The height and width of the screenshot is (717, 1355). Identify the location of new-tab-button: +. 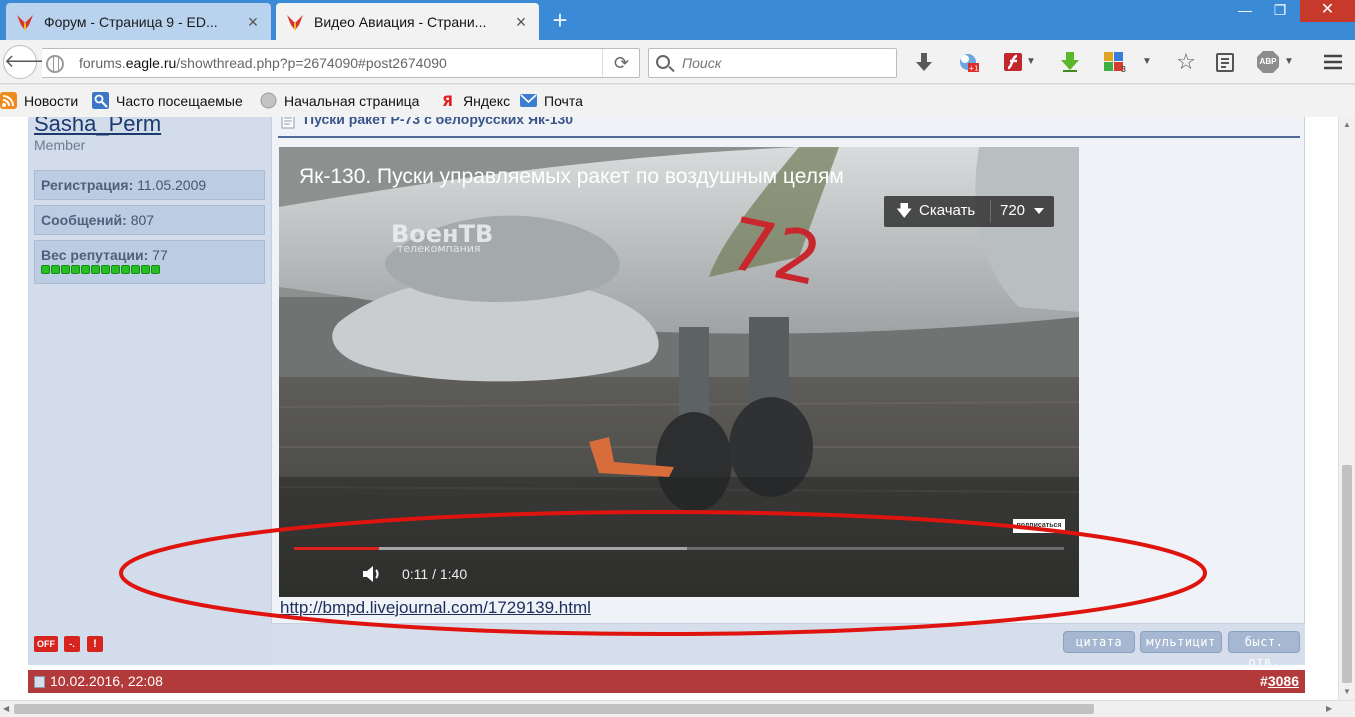
(560, 20).